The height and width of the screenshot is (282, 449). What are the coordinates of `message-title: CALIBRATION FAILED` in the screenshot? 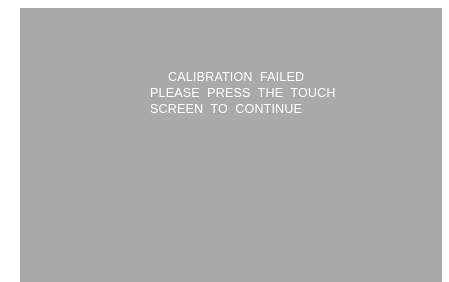 It's located at (236, 77).